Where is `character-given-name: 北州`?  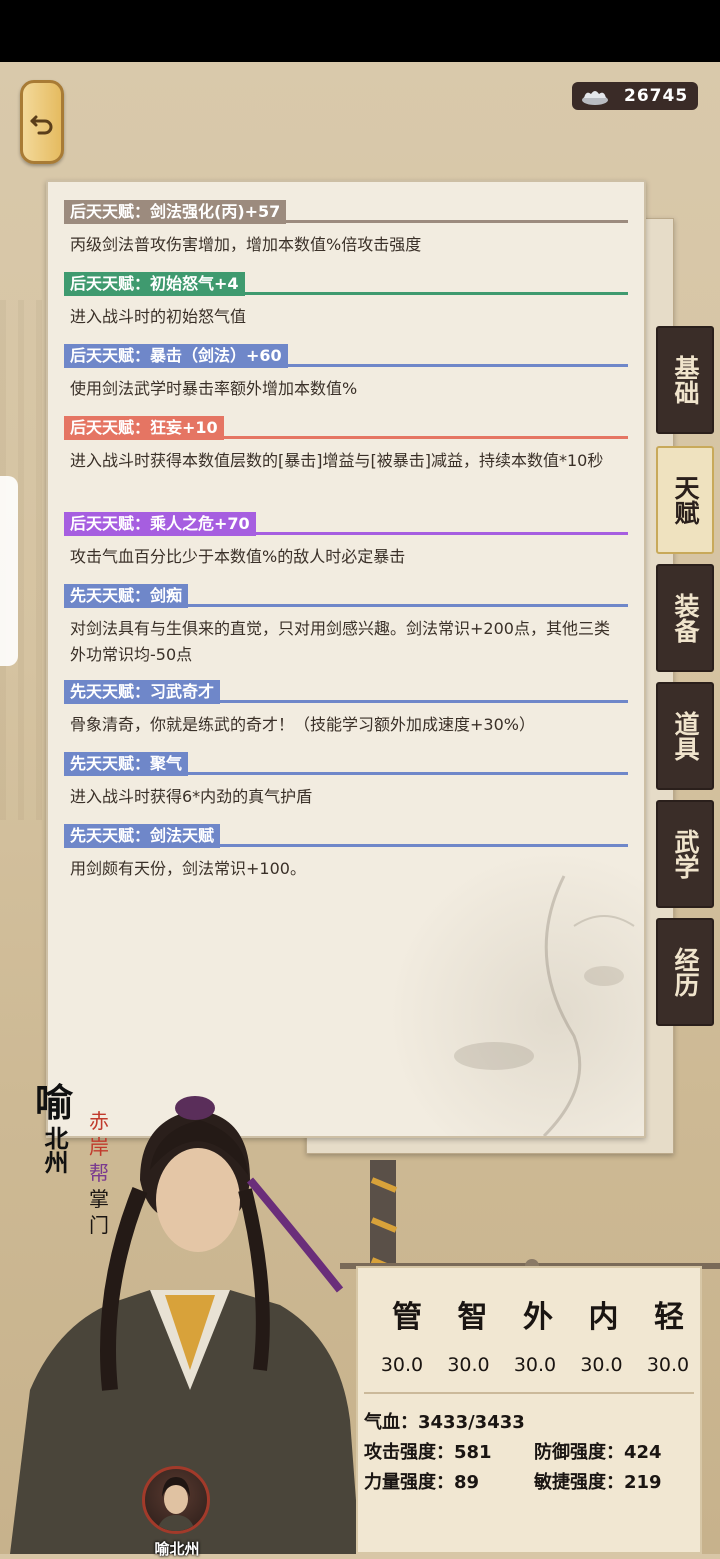
character-given-name: 北州 is located at coordinates (54, 1150).